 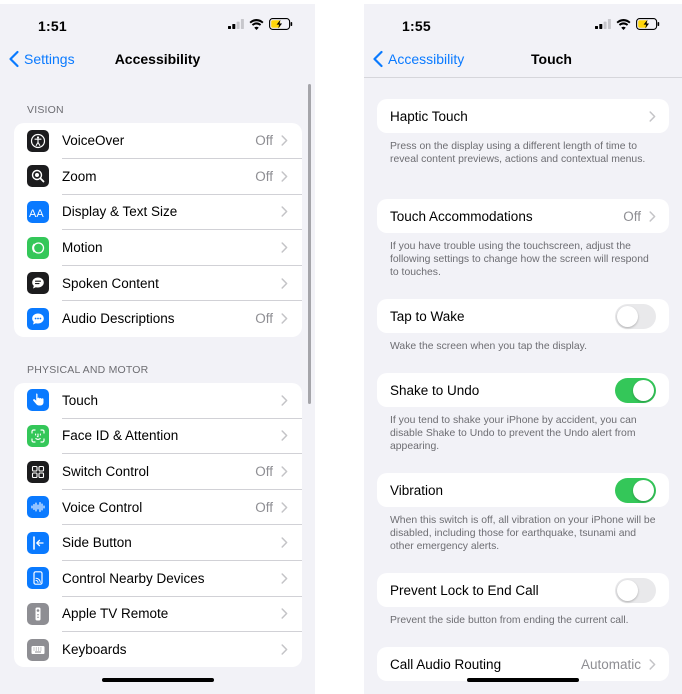 What do you see at coordinates (106, 472) in the screenshot?
I see `row-label: Switch Control` at bounding box center [106, 472].